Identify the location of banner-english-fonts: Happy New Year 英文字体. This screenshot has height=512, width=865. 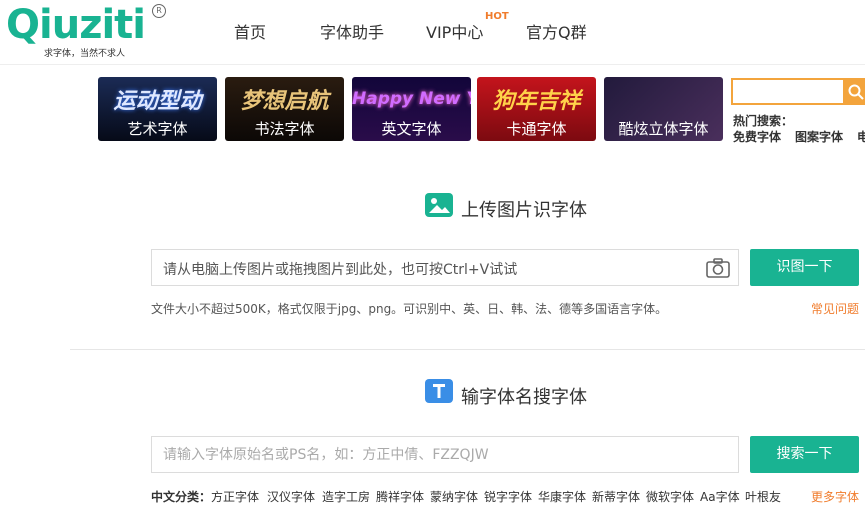
(411, 109).